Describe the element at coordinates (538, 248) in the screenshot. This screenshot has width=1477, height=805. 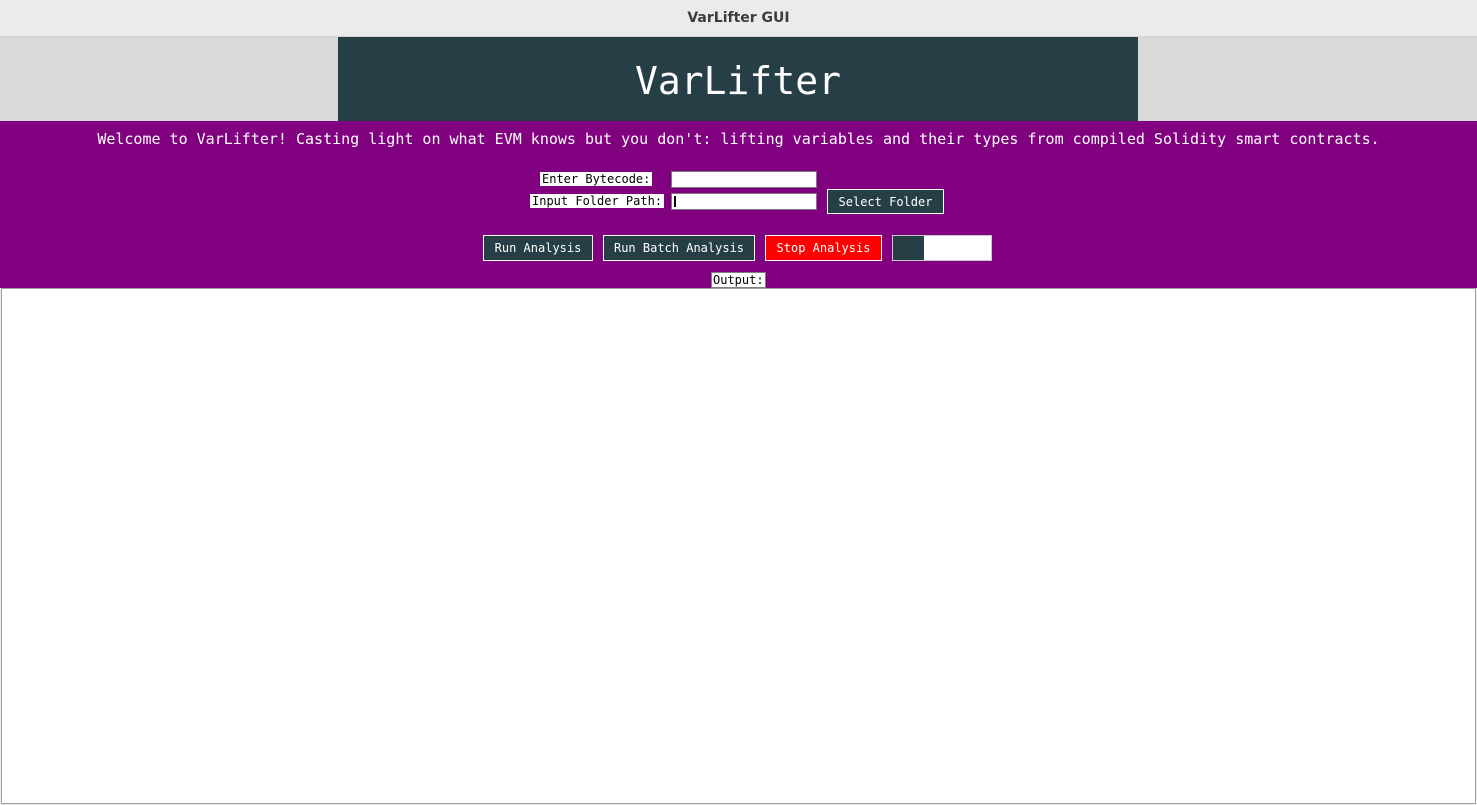
I see `run-analysis-button: Run Analysis` at that location.